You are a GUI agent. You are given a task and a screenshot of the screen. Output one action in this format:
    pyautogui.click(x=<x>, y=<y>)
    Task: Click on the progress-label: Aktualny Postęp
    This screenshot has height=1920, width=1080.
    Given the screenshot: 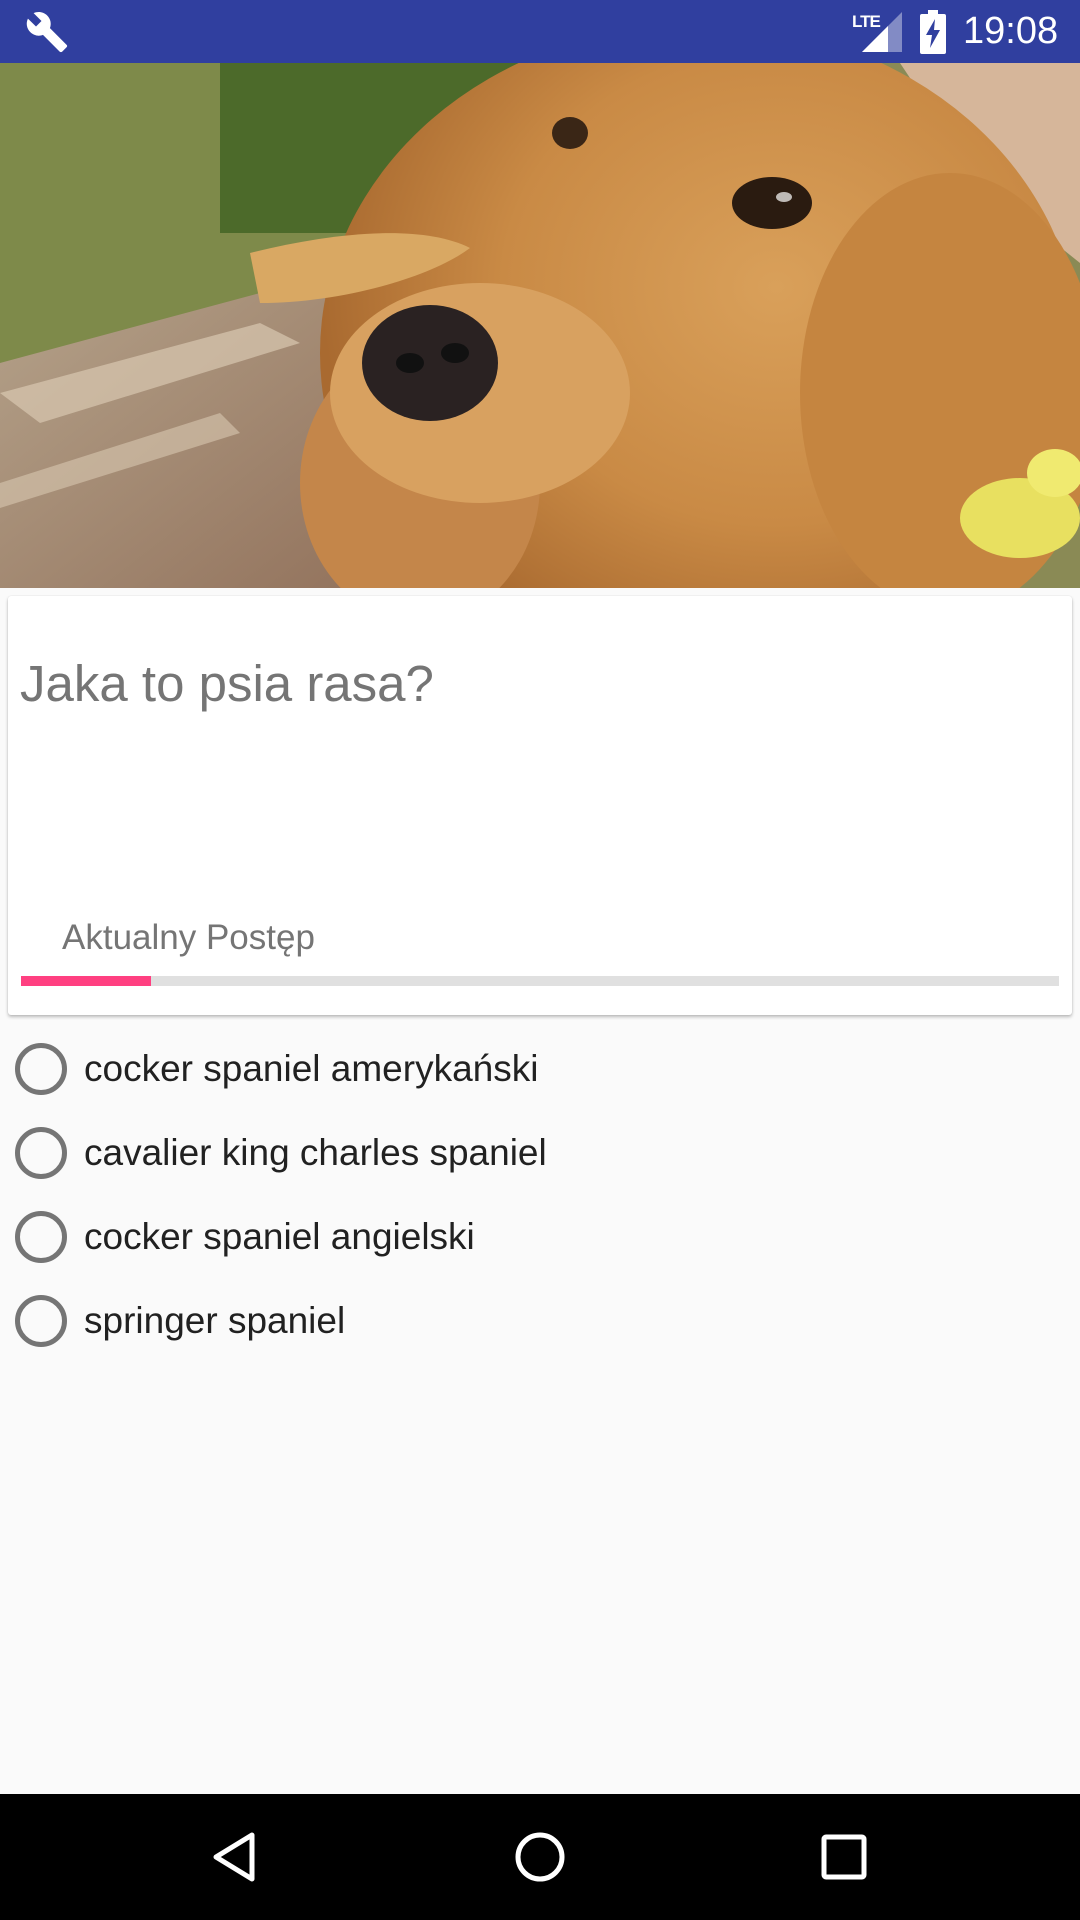 What is the action you would take?
    pyautogui.click(x=188, y=937)
    